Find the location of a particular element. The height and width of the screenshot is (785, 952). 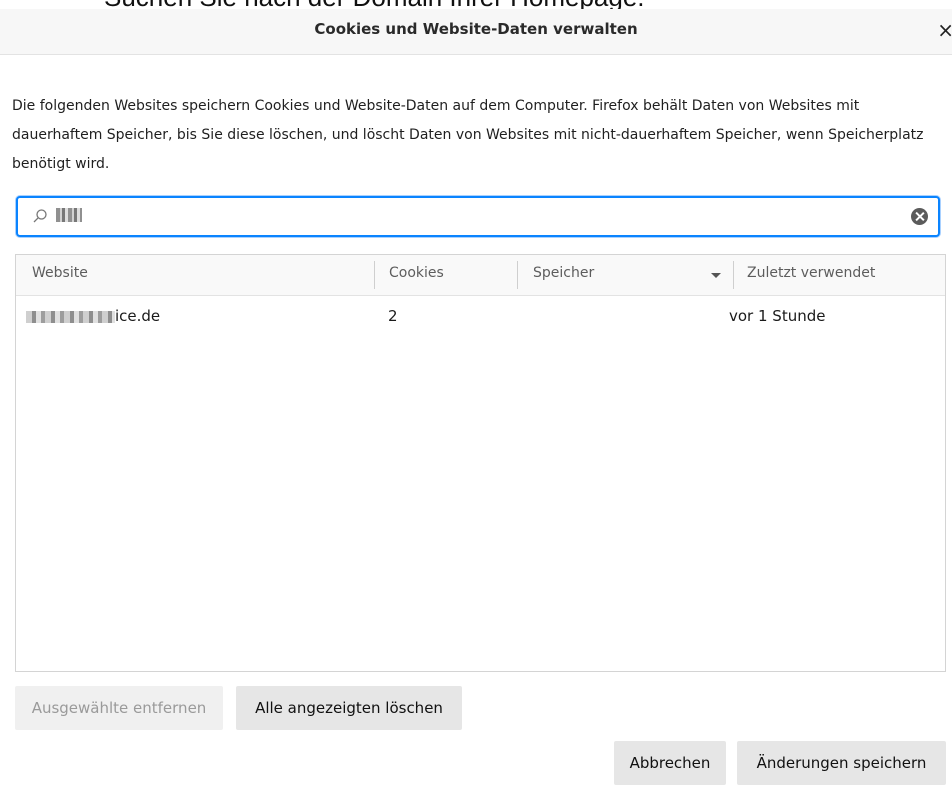

dialog-title: Cookies und Website-Daten verwalten is located at coordinates (476, 29).